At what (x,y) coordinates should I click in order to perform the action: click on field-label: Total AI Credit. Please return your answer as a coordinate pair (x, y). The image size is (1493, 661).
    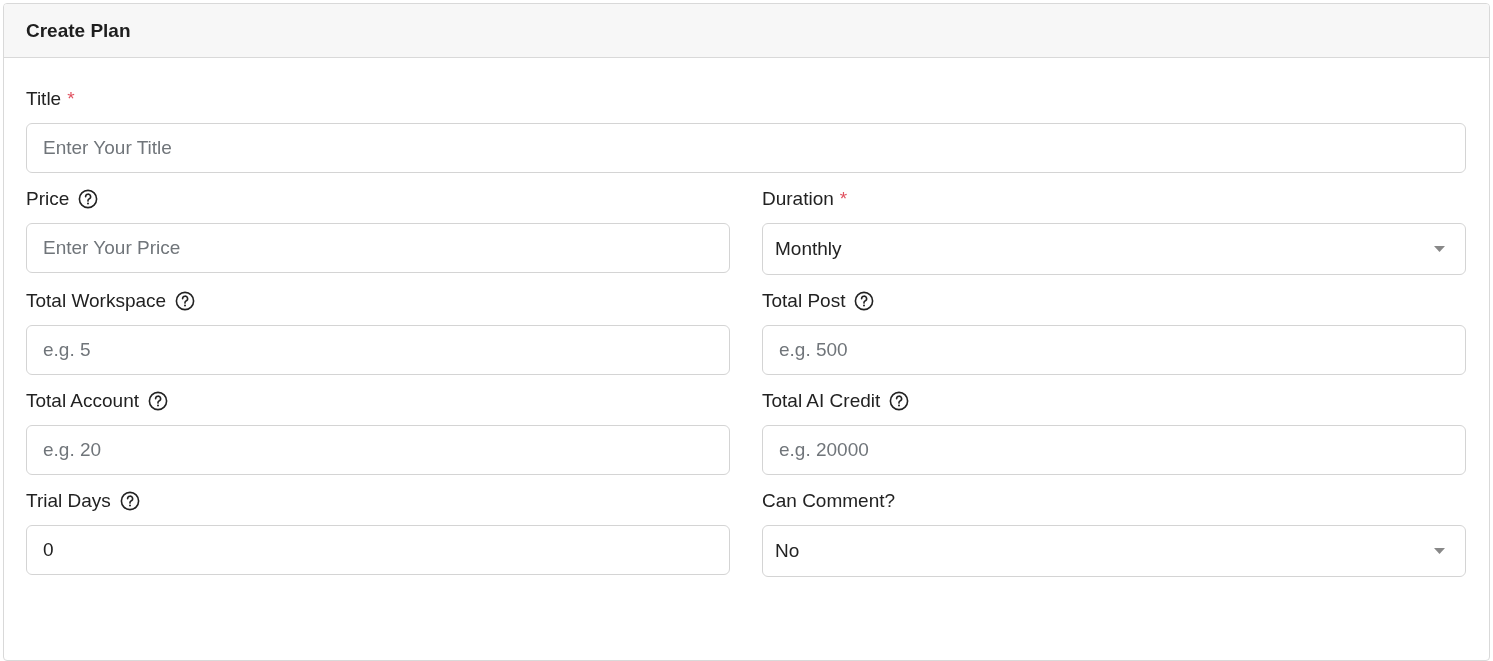
    Looking at the image, I should click on (821, 401).